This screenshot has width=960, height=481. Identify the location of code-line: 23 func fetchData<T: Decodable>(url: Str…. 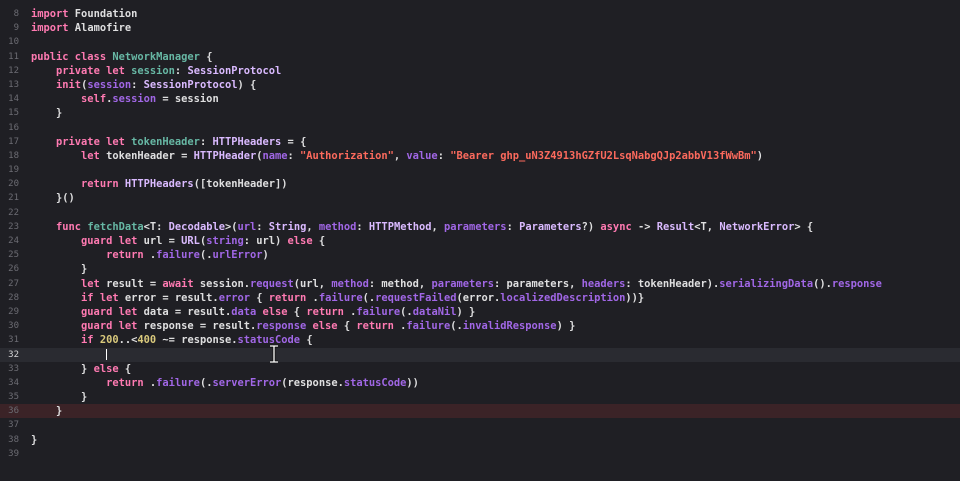
(480, 227).